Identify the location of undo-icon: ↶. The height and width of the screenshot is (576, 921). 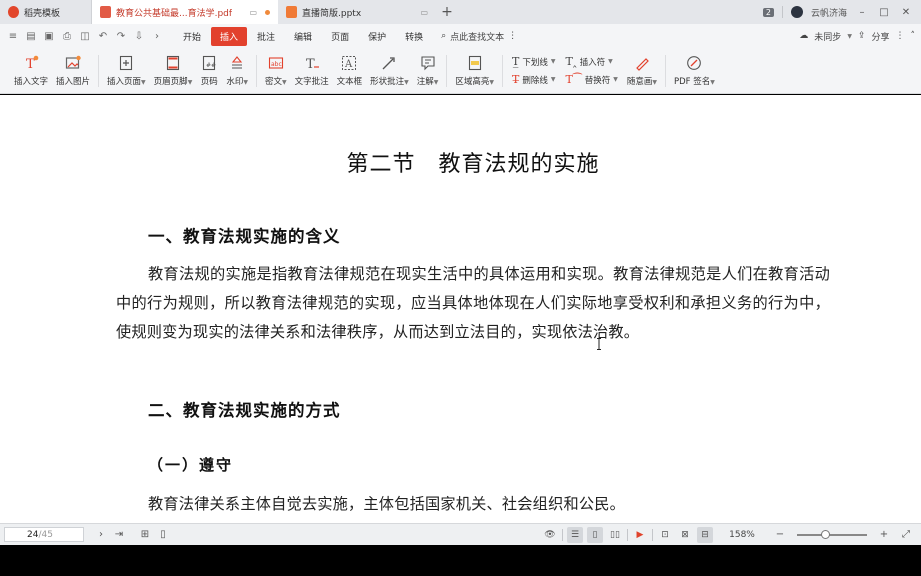
(103, 36).